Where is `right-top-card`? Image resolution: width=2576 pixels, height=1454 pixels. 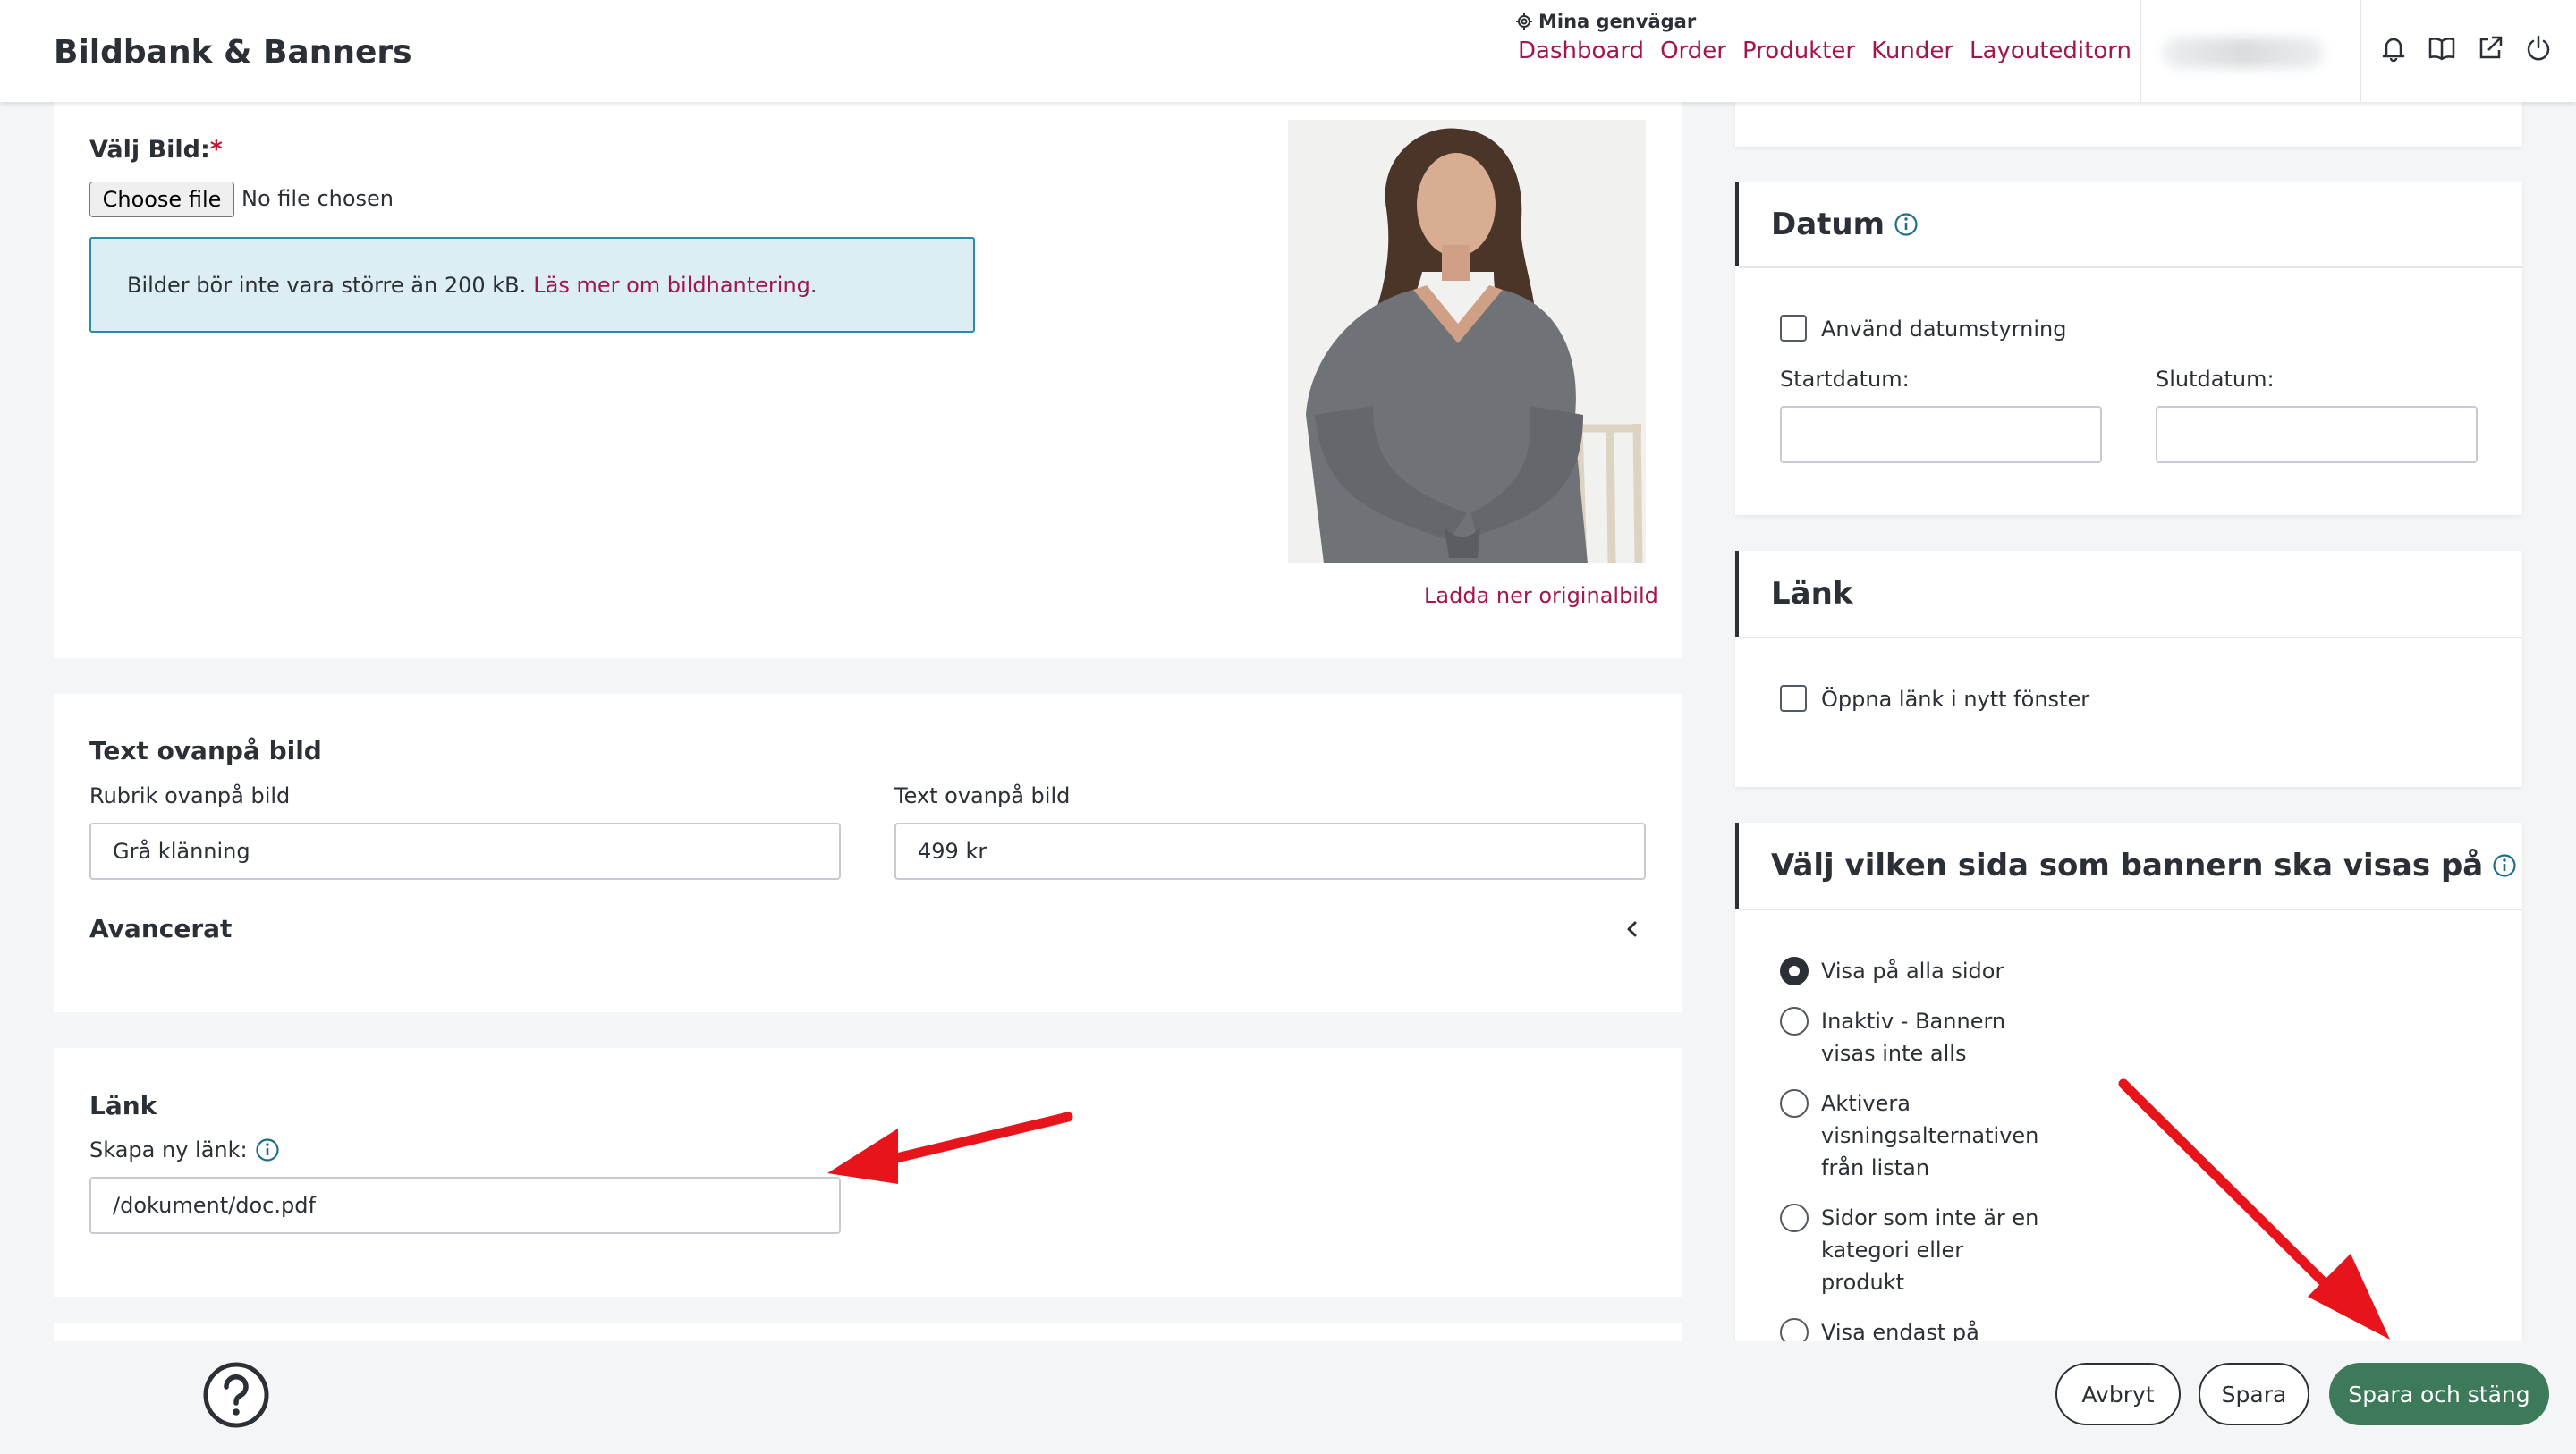
right-top-card is located at coordinates (2128, 124).